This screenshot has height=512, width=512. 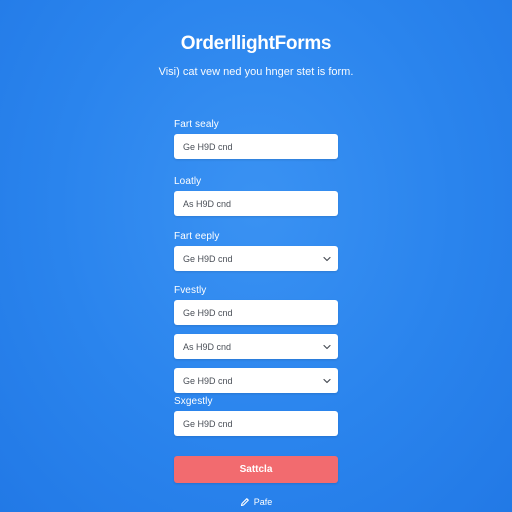 What do you see at coordinates (256, 423) in the screenshot?
I see `text-input-4: Ge H9D cnd` at bounding box center [256, 423].